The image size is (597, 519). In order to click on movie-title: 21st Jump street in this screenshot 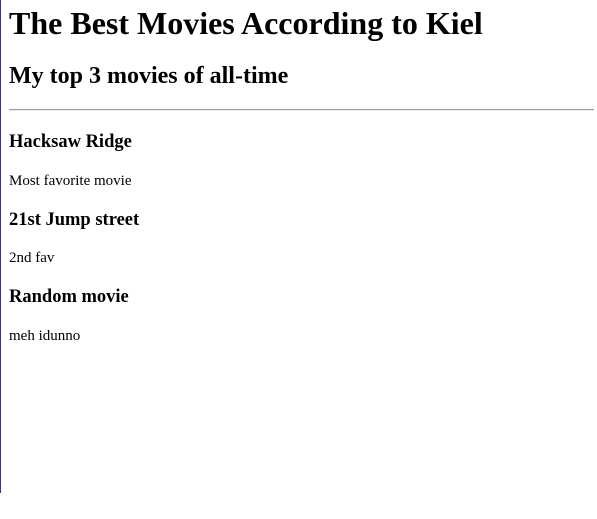, I will do `click(74, 220)`.